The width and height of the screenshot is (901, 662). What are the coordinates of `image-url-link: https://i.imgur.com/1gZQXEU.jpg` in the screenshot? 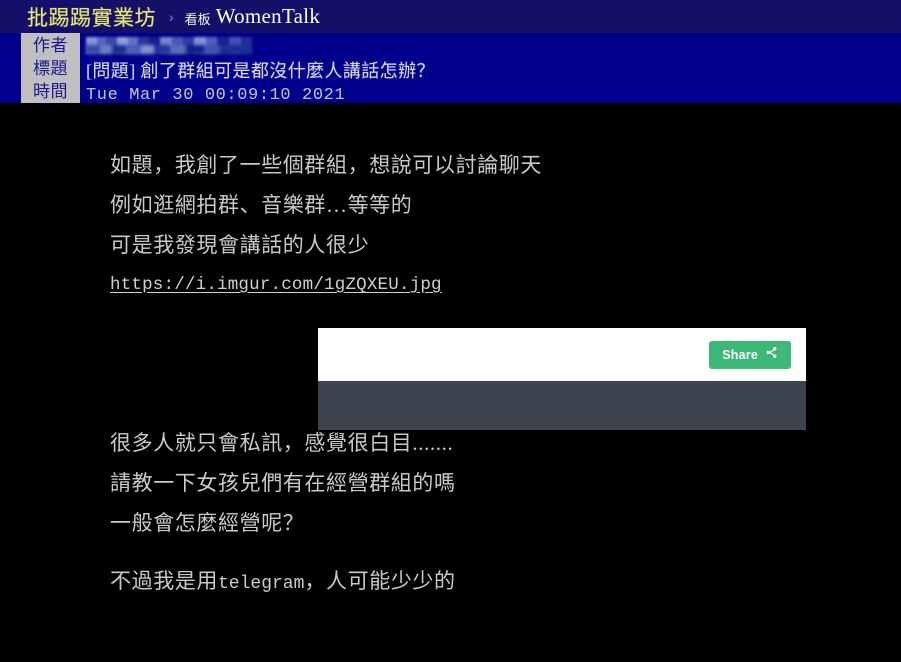 It's located at (276, 285).